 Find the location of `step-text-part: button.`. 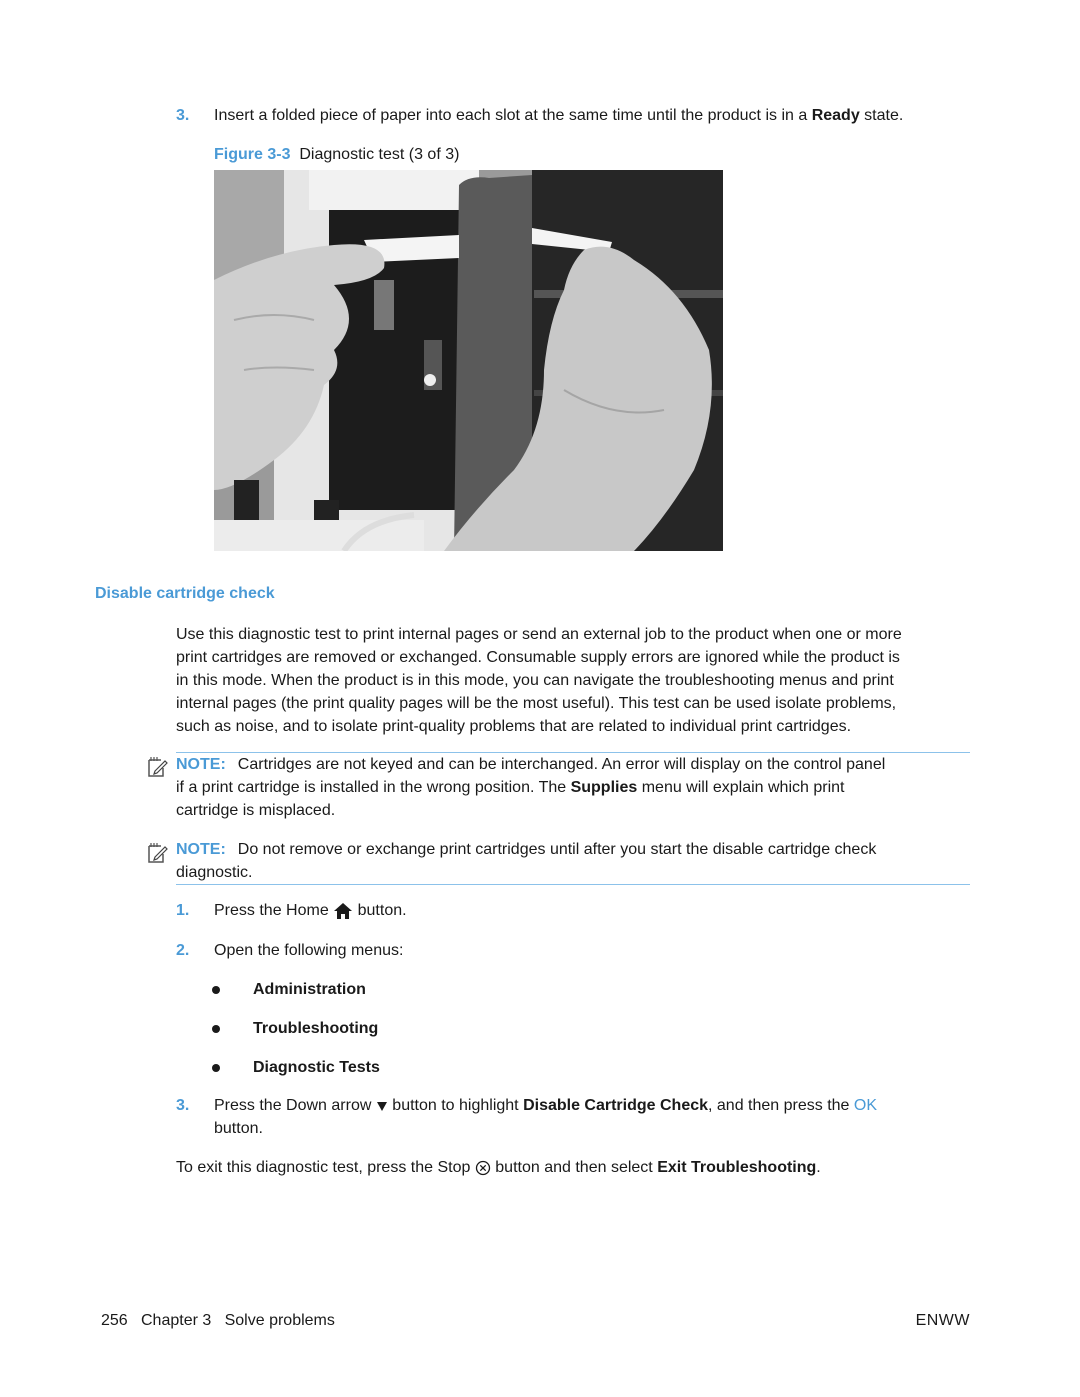

step-text-part: button. is located at coordinates (382, 911).